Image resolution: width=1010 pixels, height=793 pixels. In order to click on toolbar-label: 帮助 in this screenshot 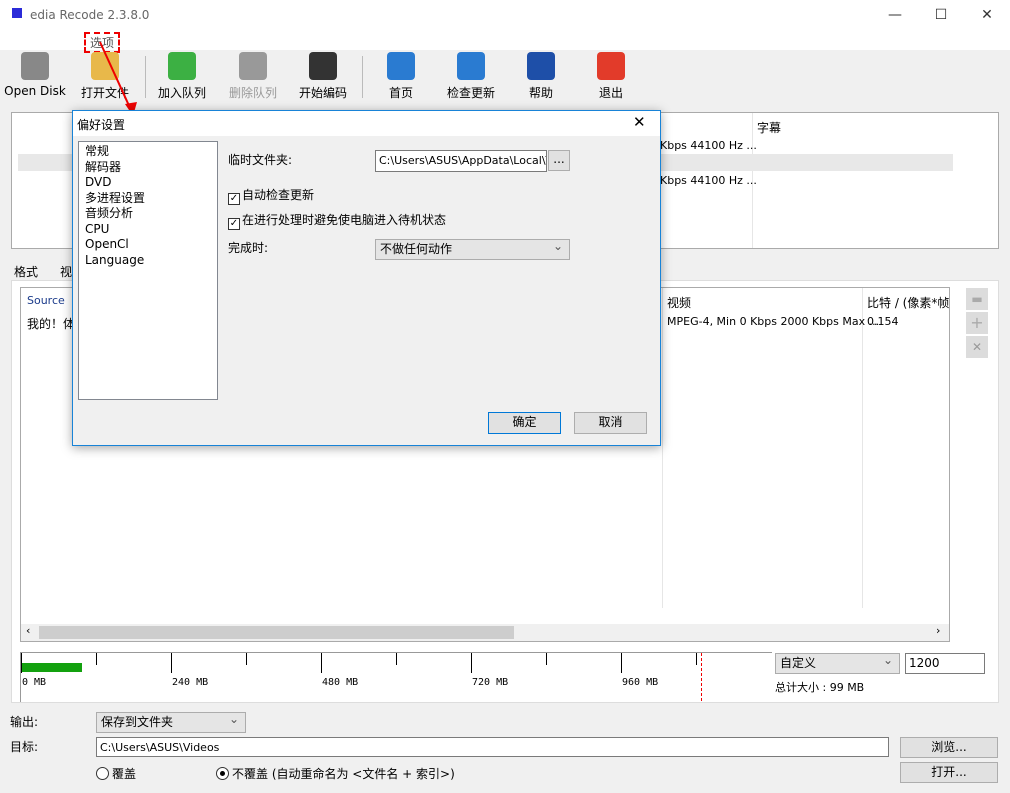, I will do `click(540, 93)`.